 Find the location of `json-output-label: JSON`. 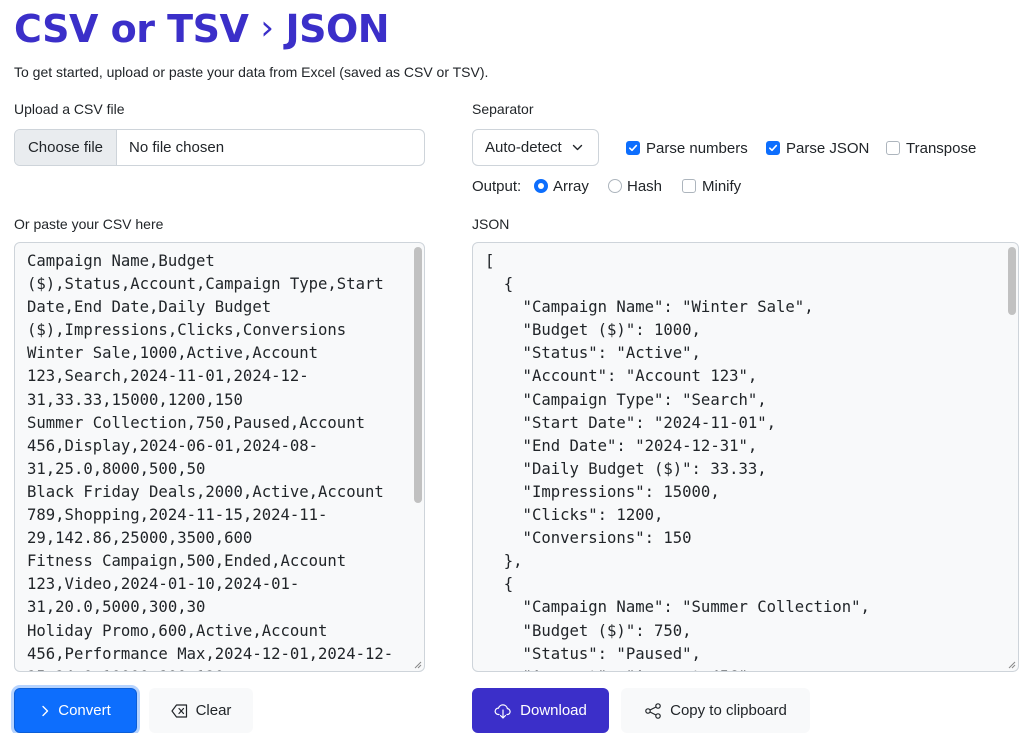

json-output-label: JSON is located at coordinates (491, 224).